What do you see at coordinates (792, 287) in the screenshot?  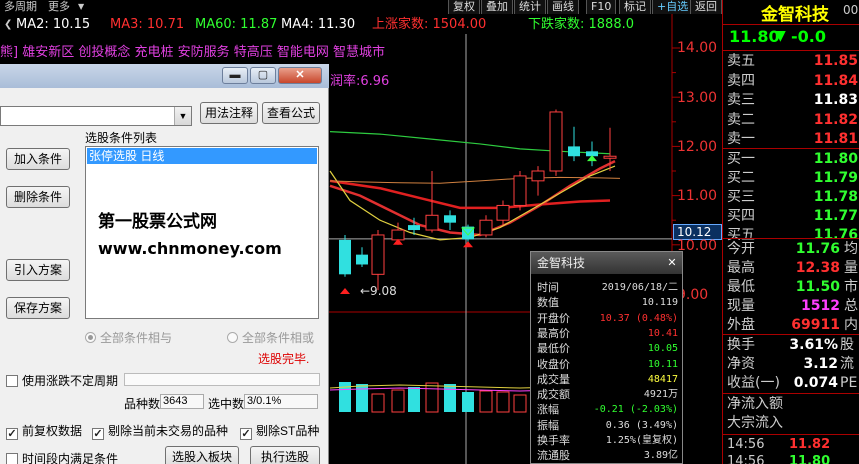 I see `stat-row: 最低 11.50 市` at bounding box center [792, 287].